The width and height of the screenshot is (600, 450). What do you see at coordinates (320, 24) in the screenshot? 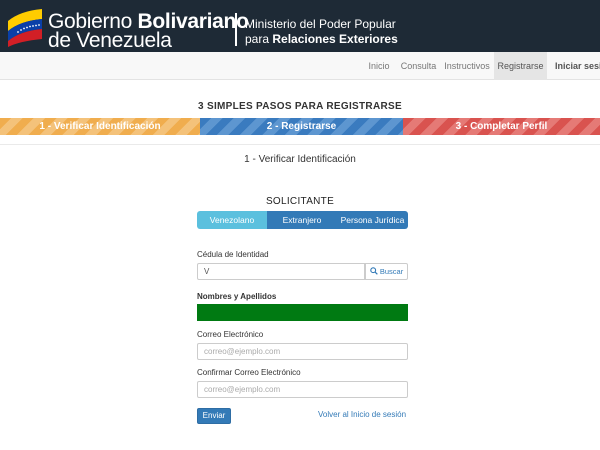
I see `ministry-title-line1: Ministerio del Poder Popular` at bounding box center [320, 24].